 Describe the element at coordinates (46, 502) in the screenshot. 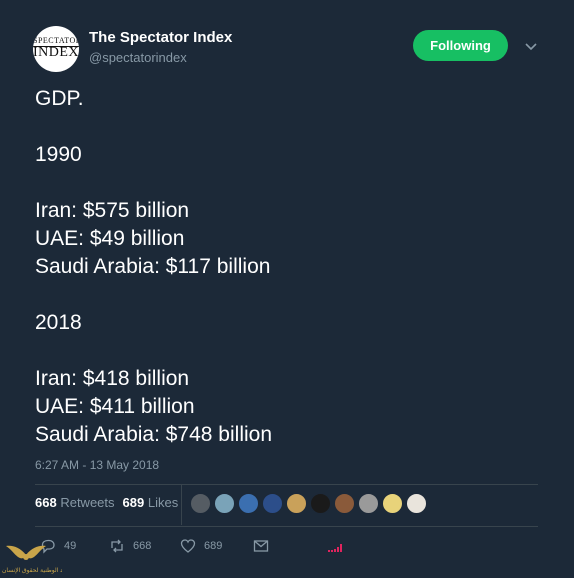

I see `retweets-count: 668` at that location.